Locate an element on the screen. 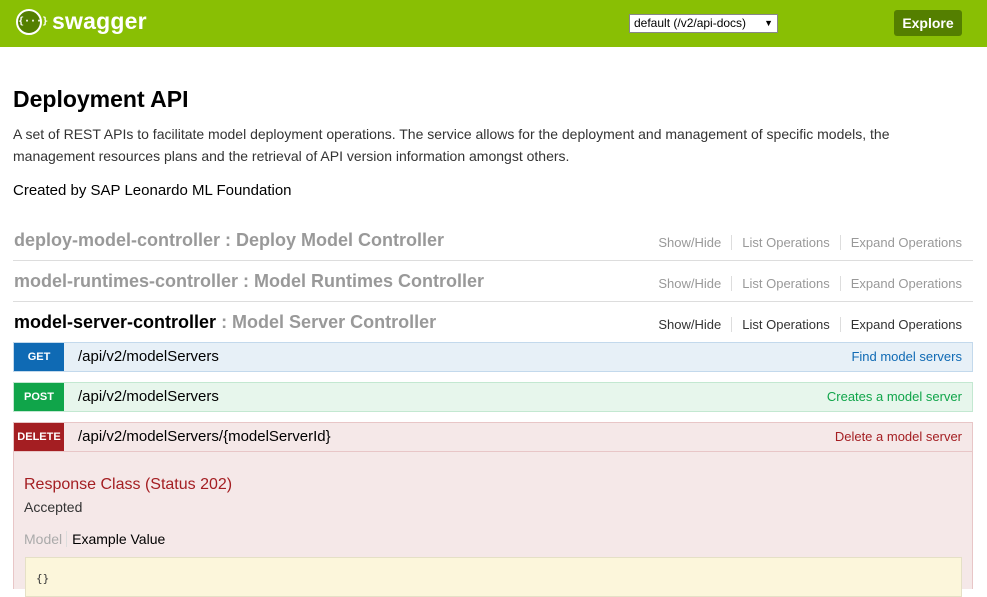 This screenshot has width=987, height=597. created-by: Created by SAP Leonardo ML Foundation is located at coordinates (152, 190).